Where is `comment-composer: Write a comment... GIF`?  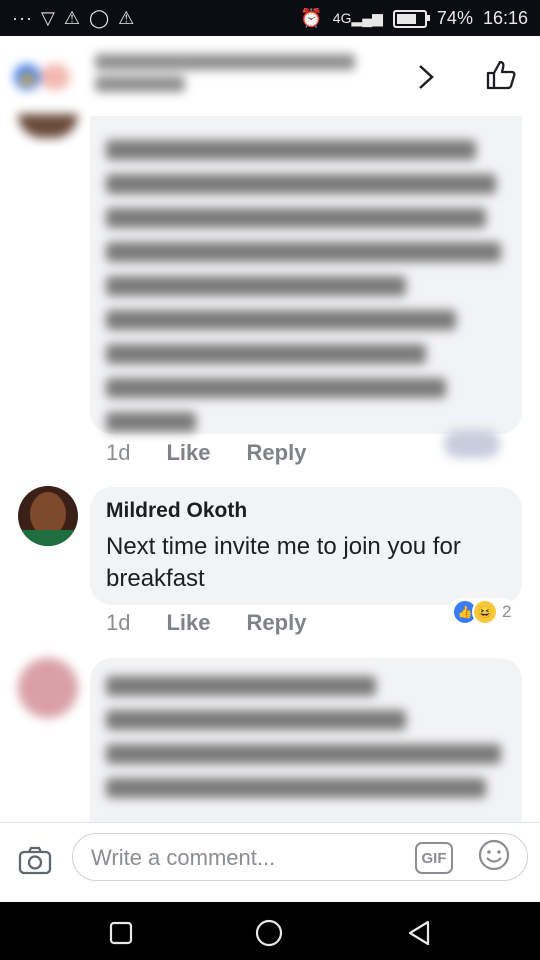
comment-composer: Write a comment... GIF is located at coordinates (270, 862).